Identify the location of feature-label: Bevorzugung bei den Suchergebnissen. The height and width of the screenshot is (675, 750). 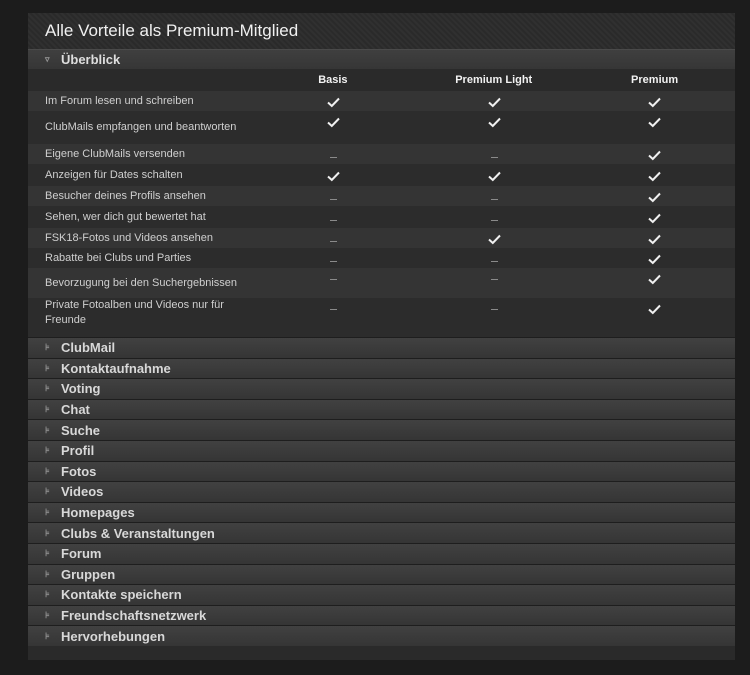
(141, 282).